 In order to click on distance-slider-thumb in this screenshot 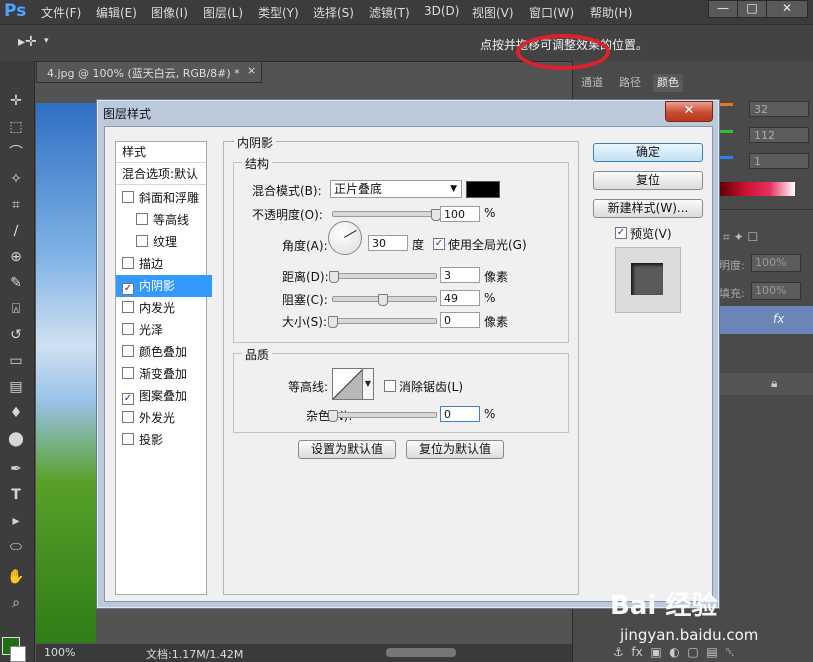, I will do `click(334, 277)`.